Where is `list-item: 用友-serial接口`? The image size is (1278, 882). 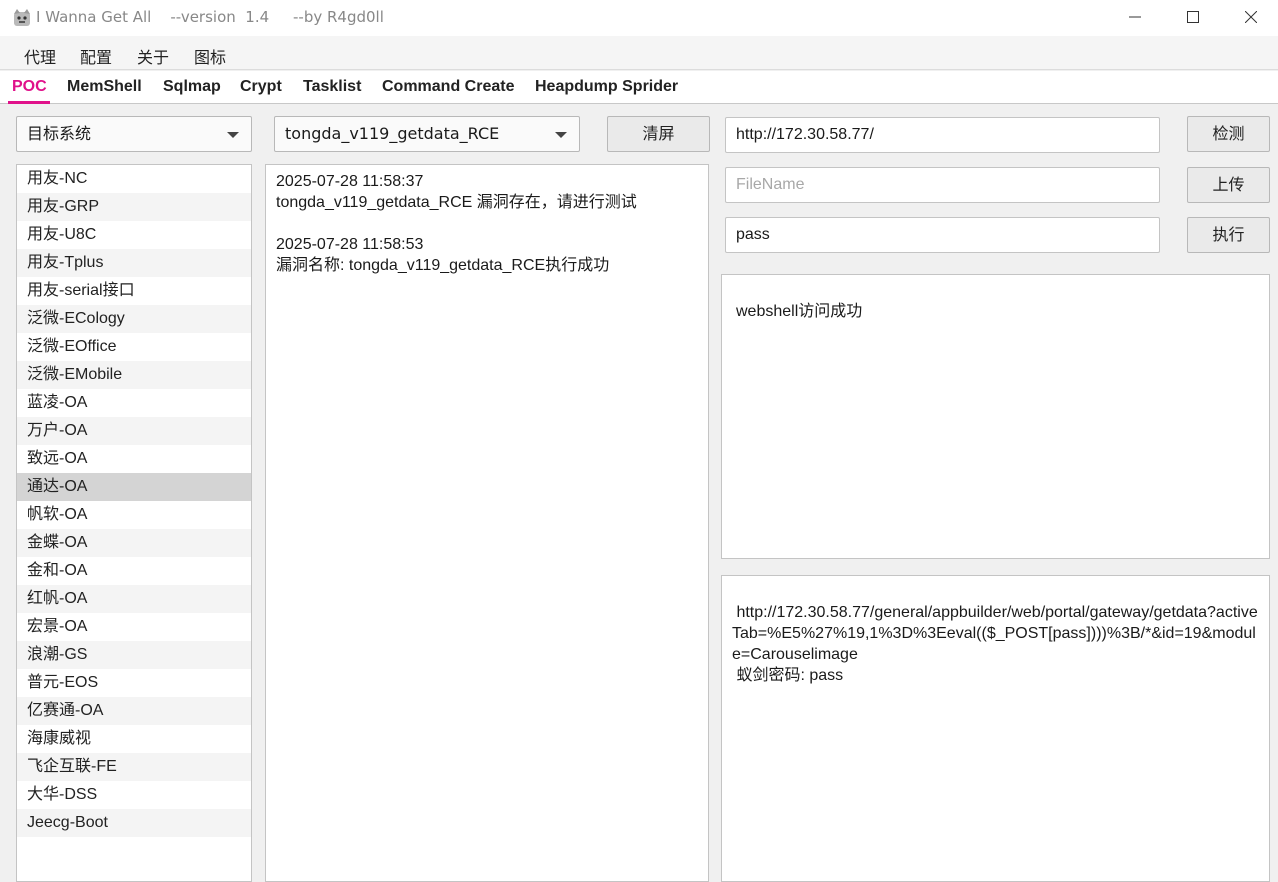
list-item: 用友-serial接口 is located at coordinates (134, 291).